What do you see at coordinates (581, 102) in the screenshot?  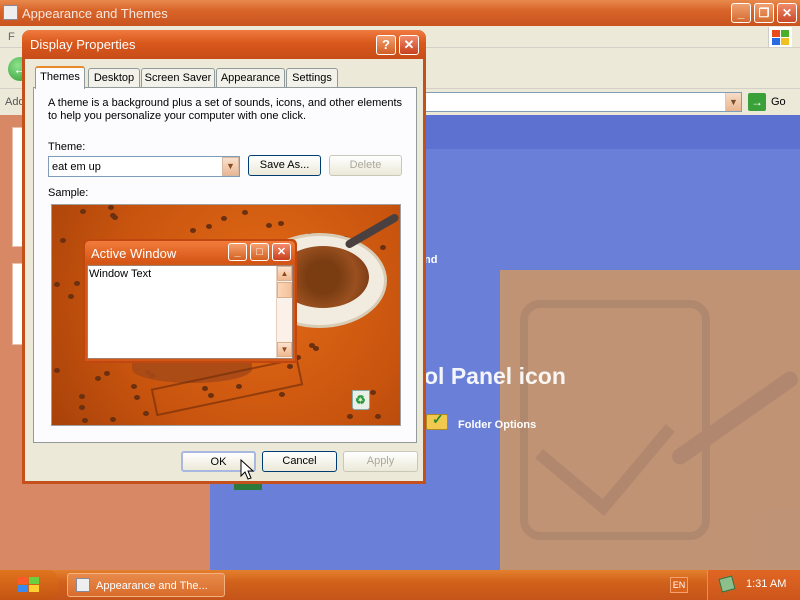 I see `address-input: ▼` at bounding box center [581, 102].